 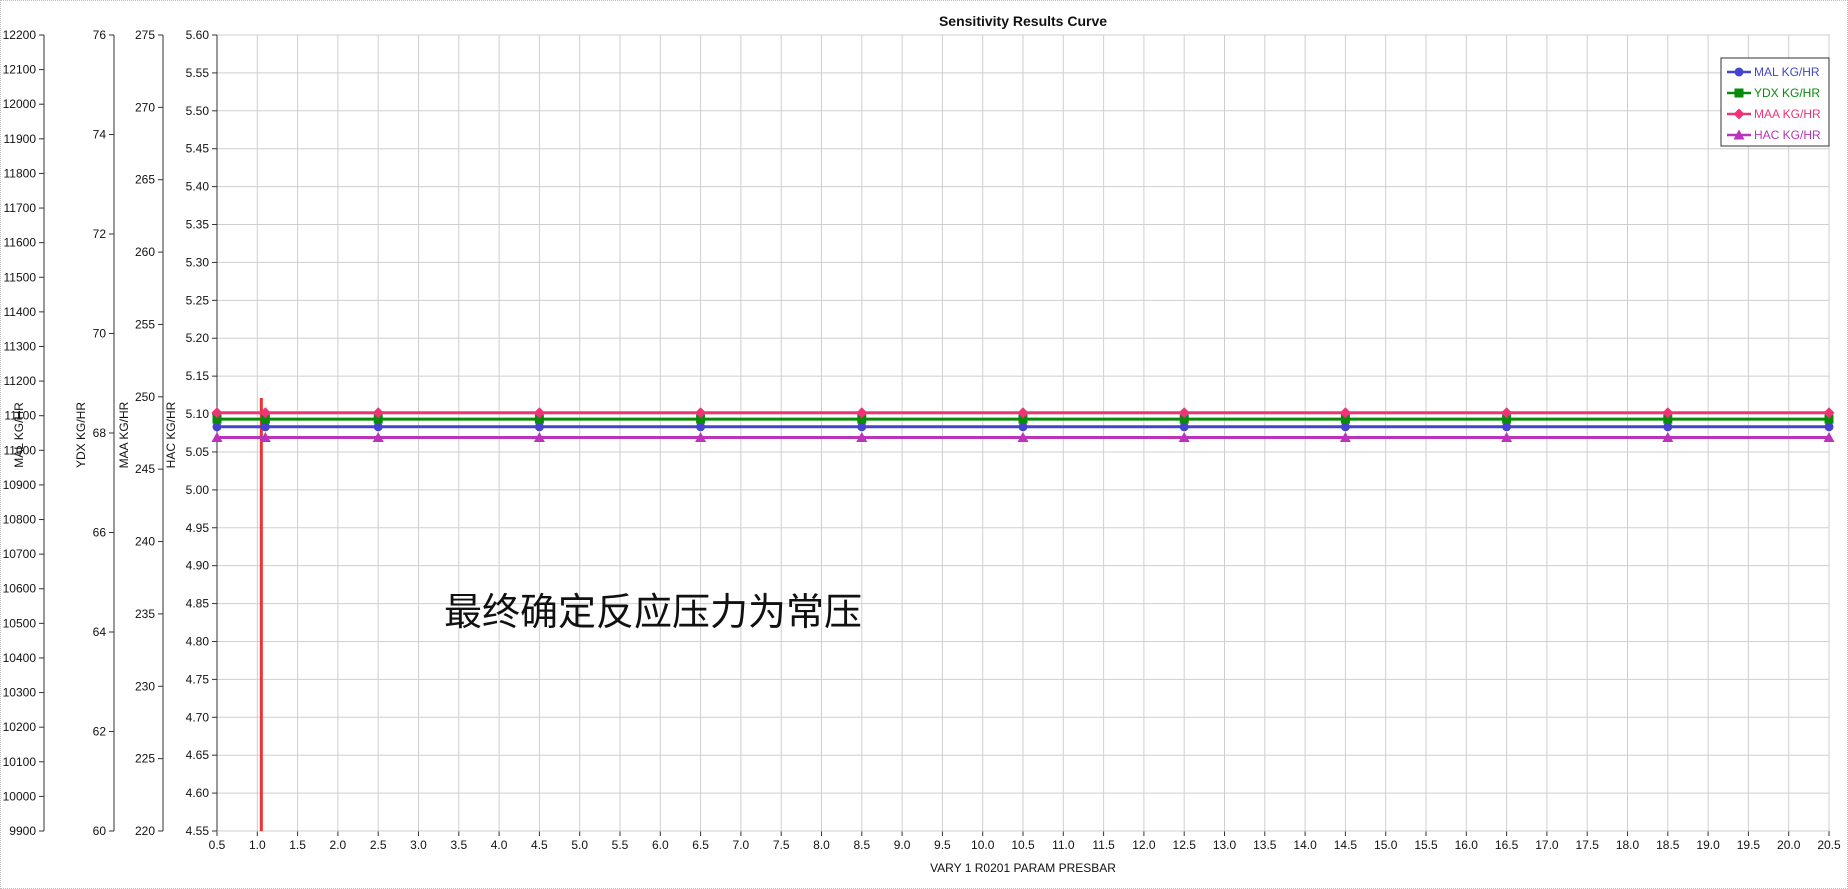 What do you see at coordinates (539, 845) in the screenshot?
I see `x-tick-label: 4.5` at bounding box center [539, 845].